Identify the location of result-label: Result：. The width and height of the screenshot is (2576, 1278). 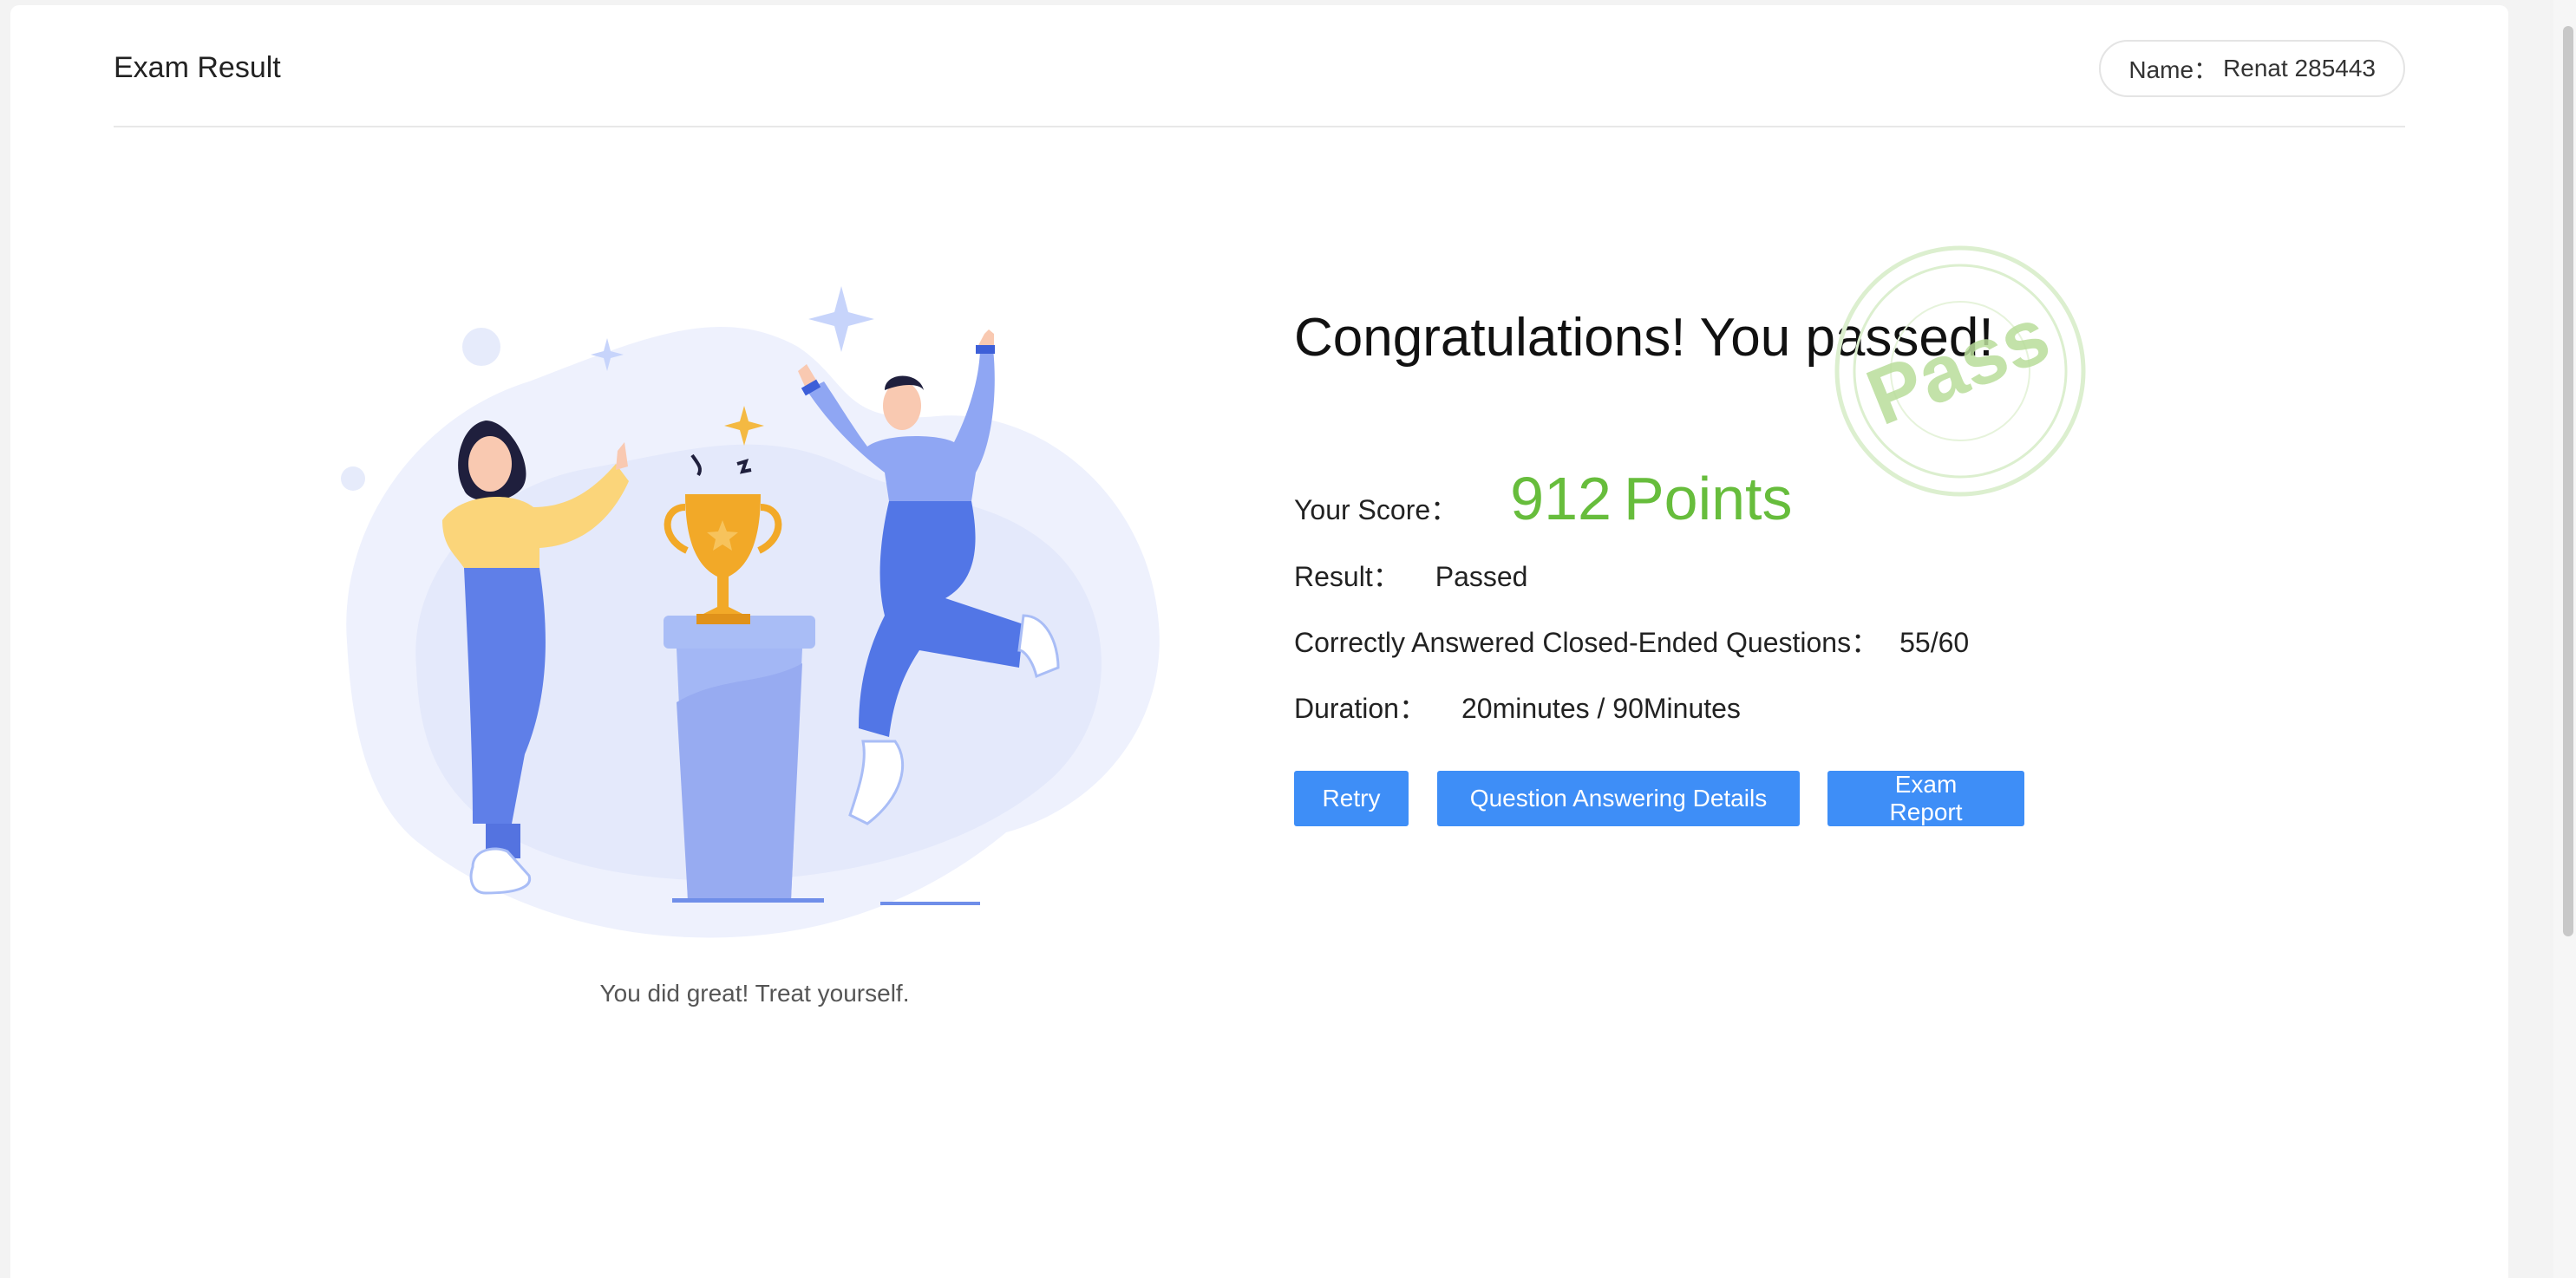
(1347, 576).